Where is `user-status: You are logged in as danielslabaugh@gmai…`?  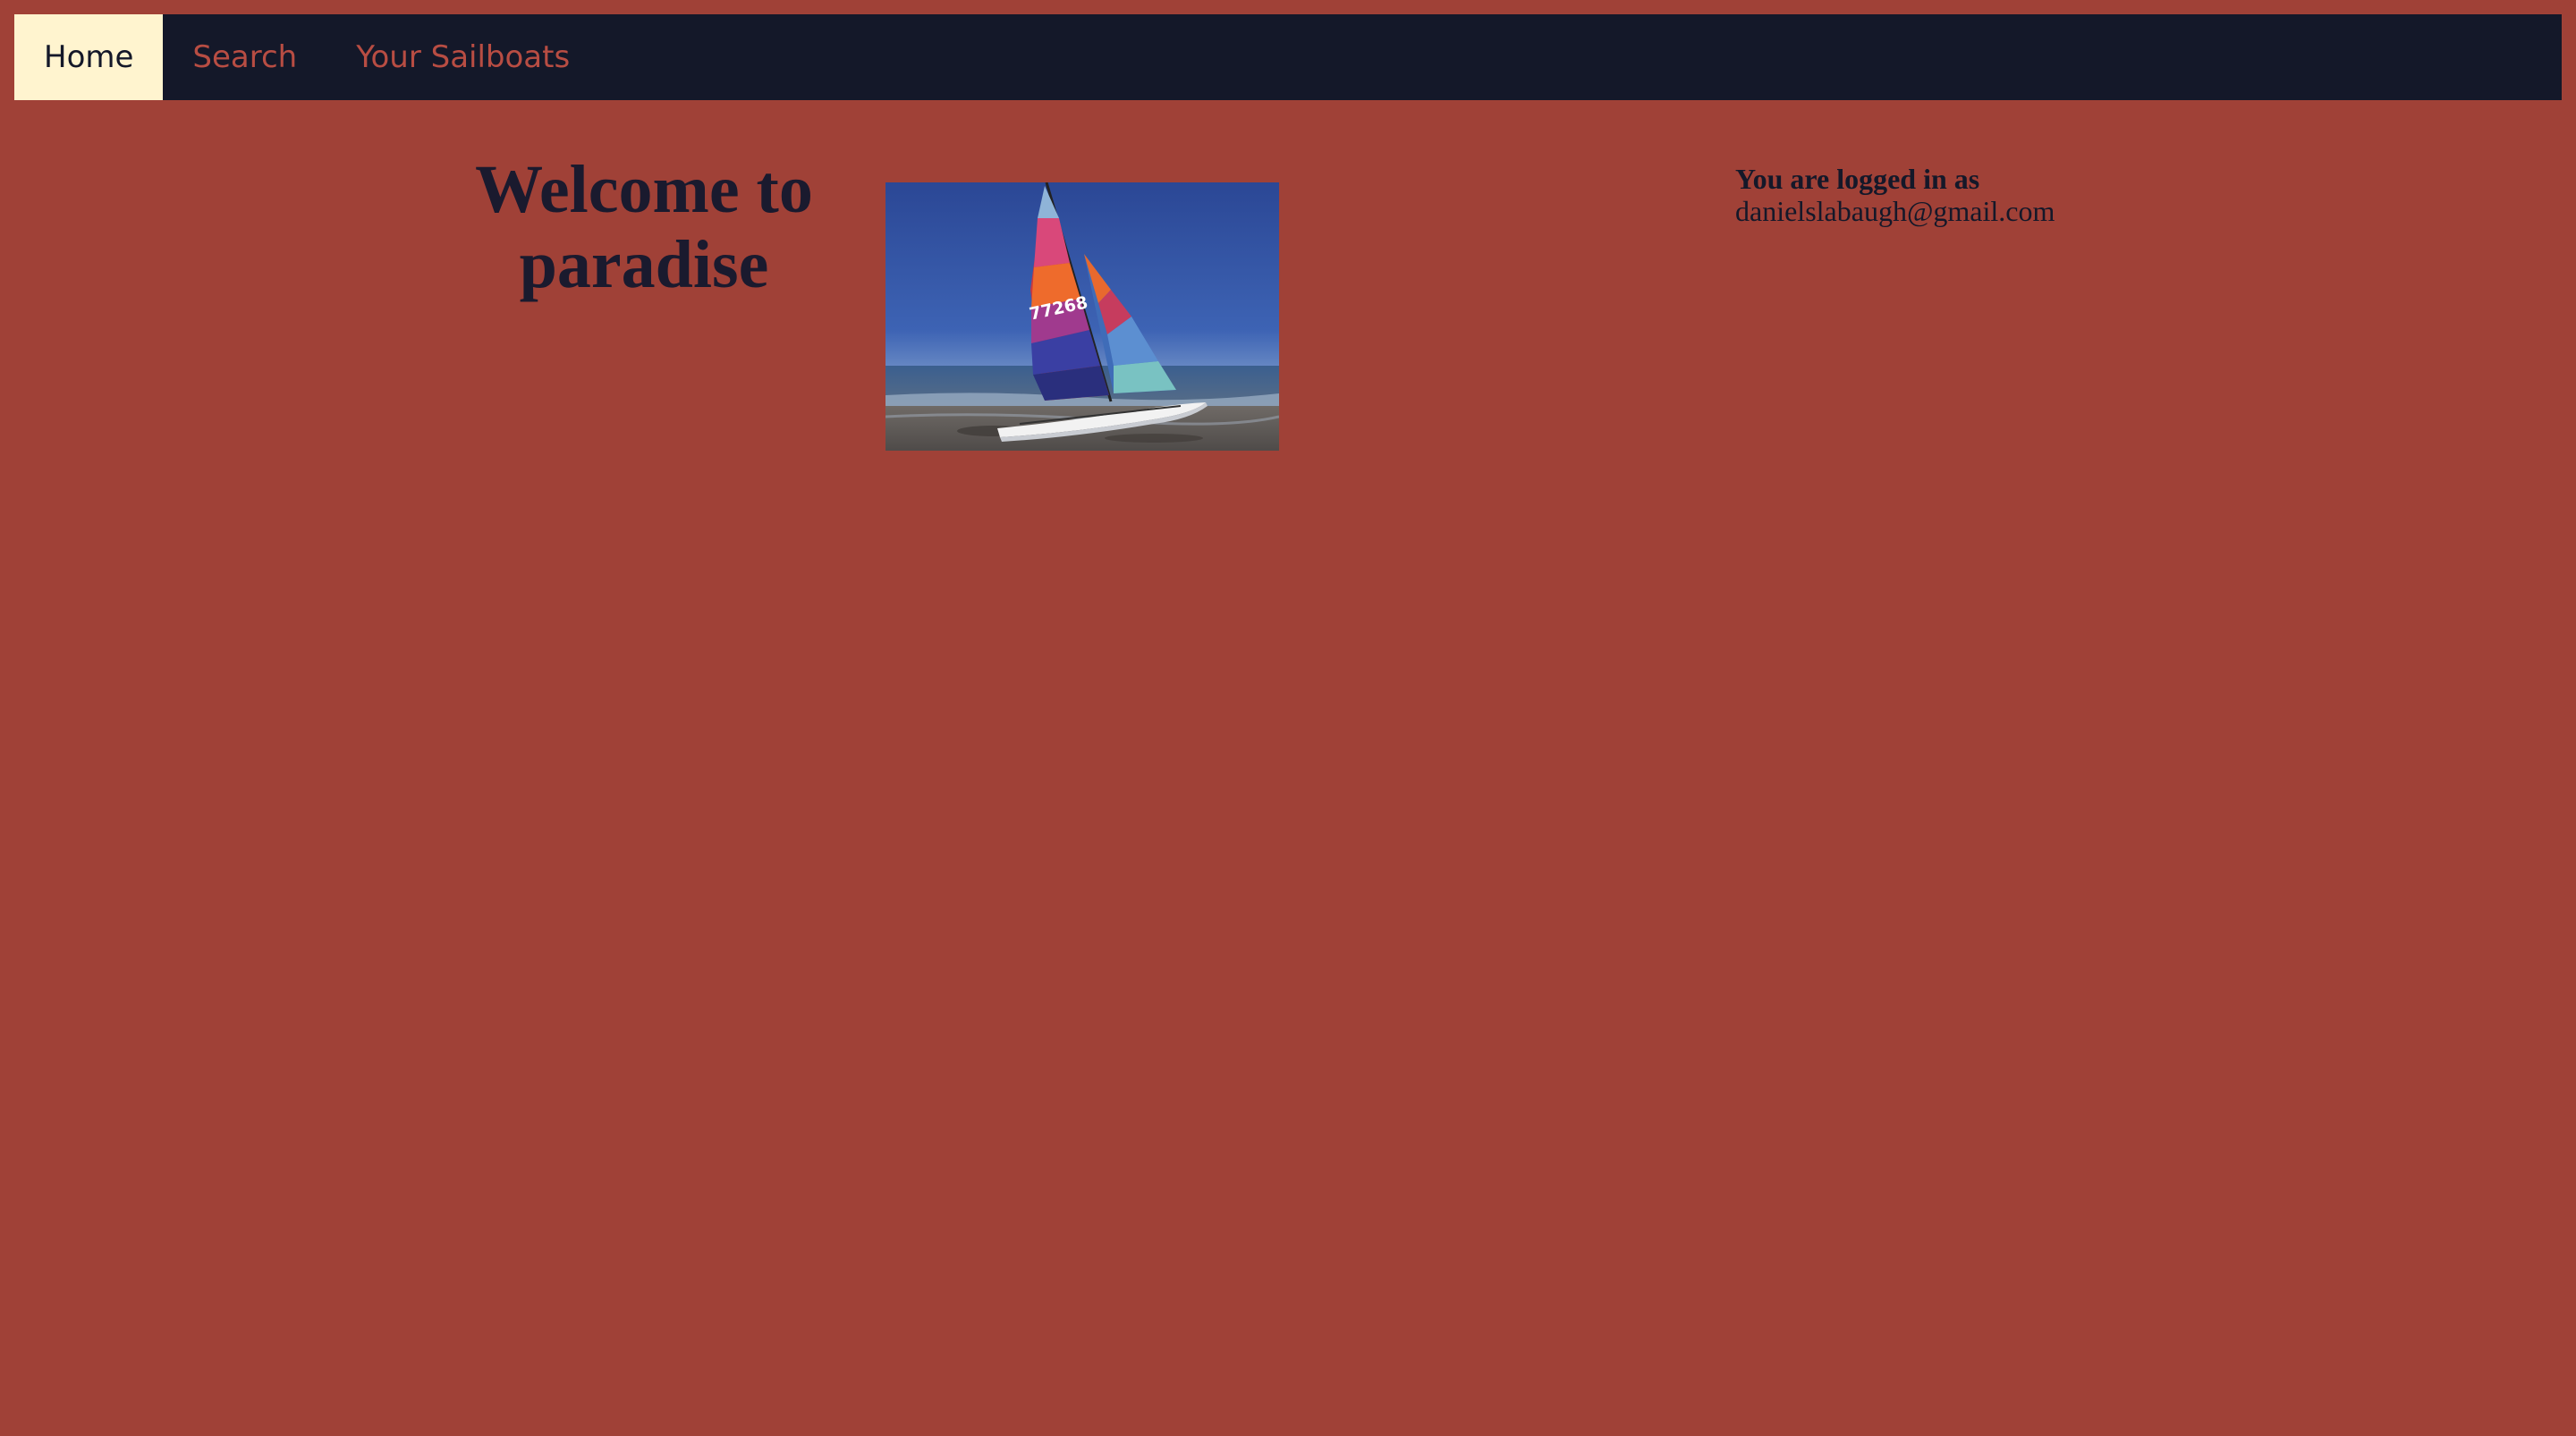 user-status: You are logged in as danielslabaugh@gmai… is located at coordinates (1895, 195).